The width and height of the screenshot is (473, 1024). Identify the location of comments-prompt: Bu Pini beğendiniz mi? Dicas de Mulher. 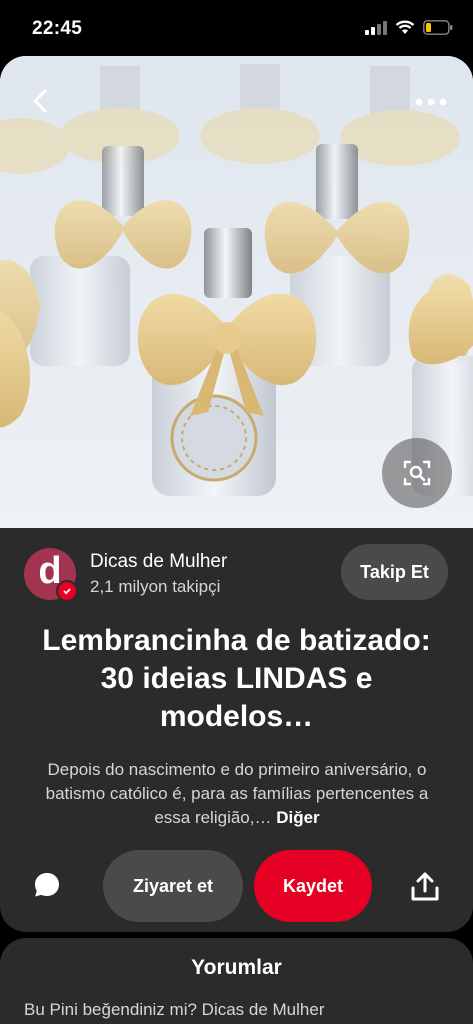
(174, 1009).